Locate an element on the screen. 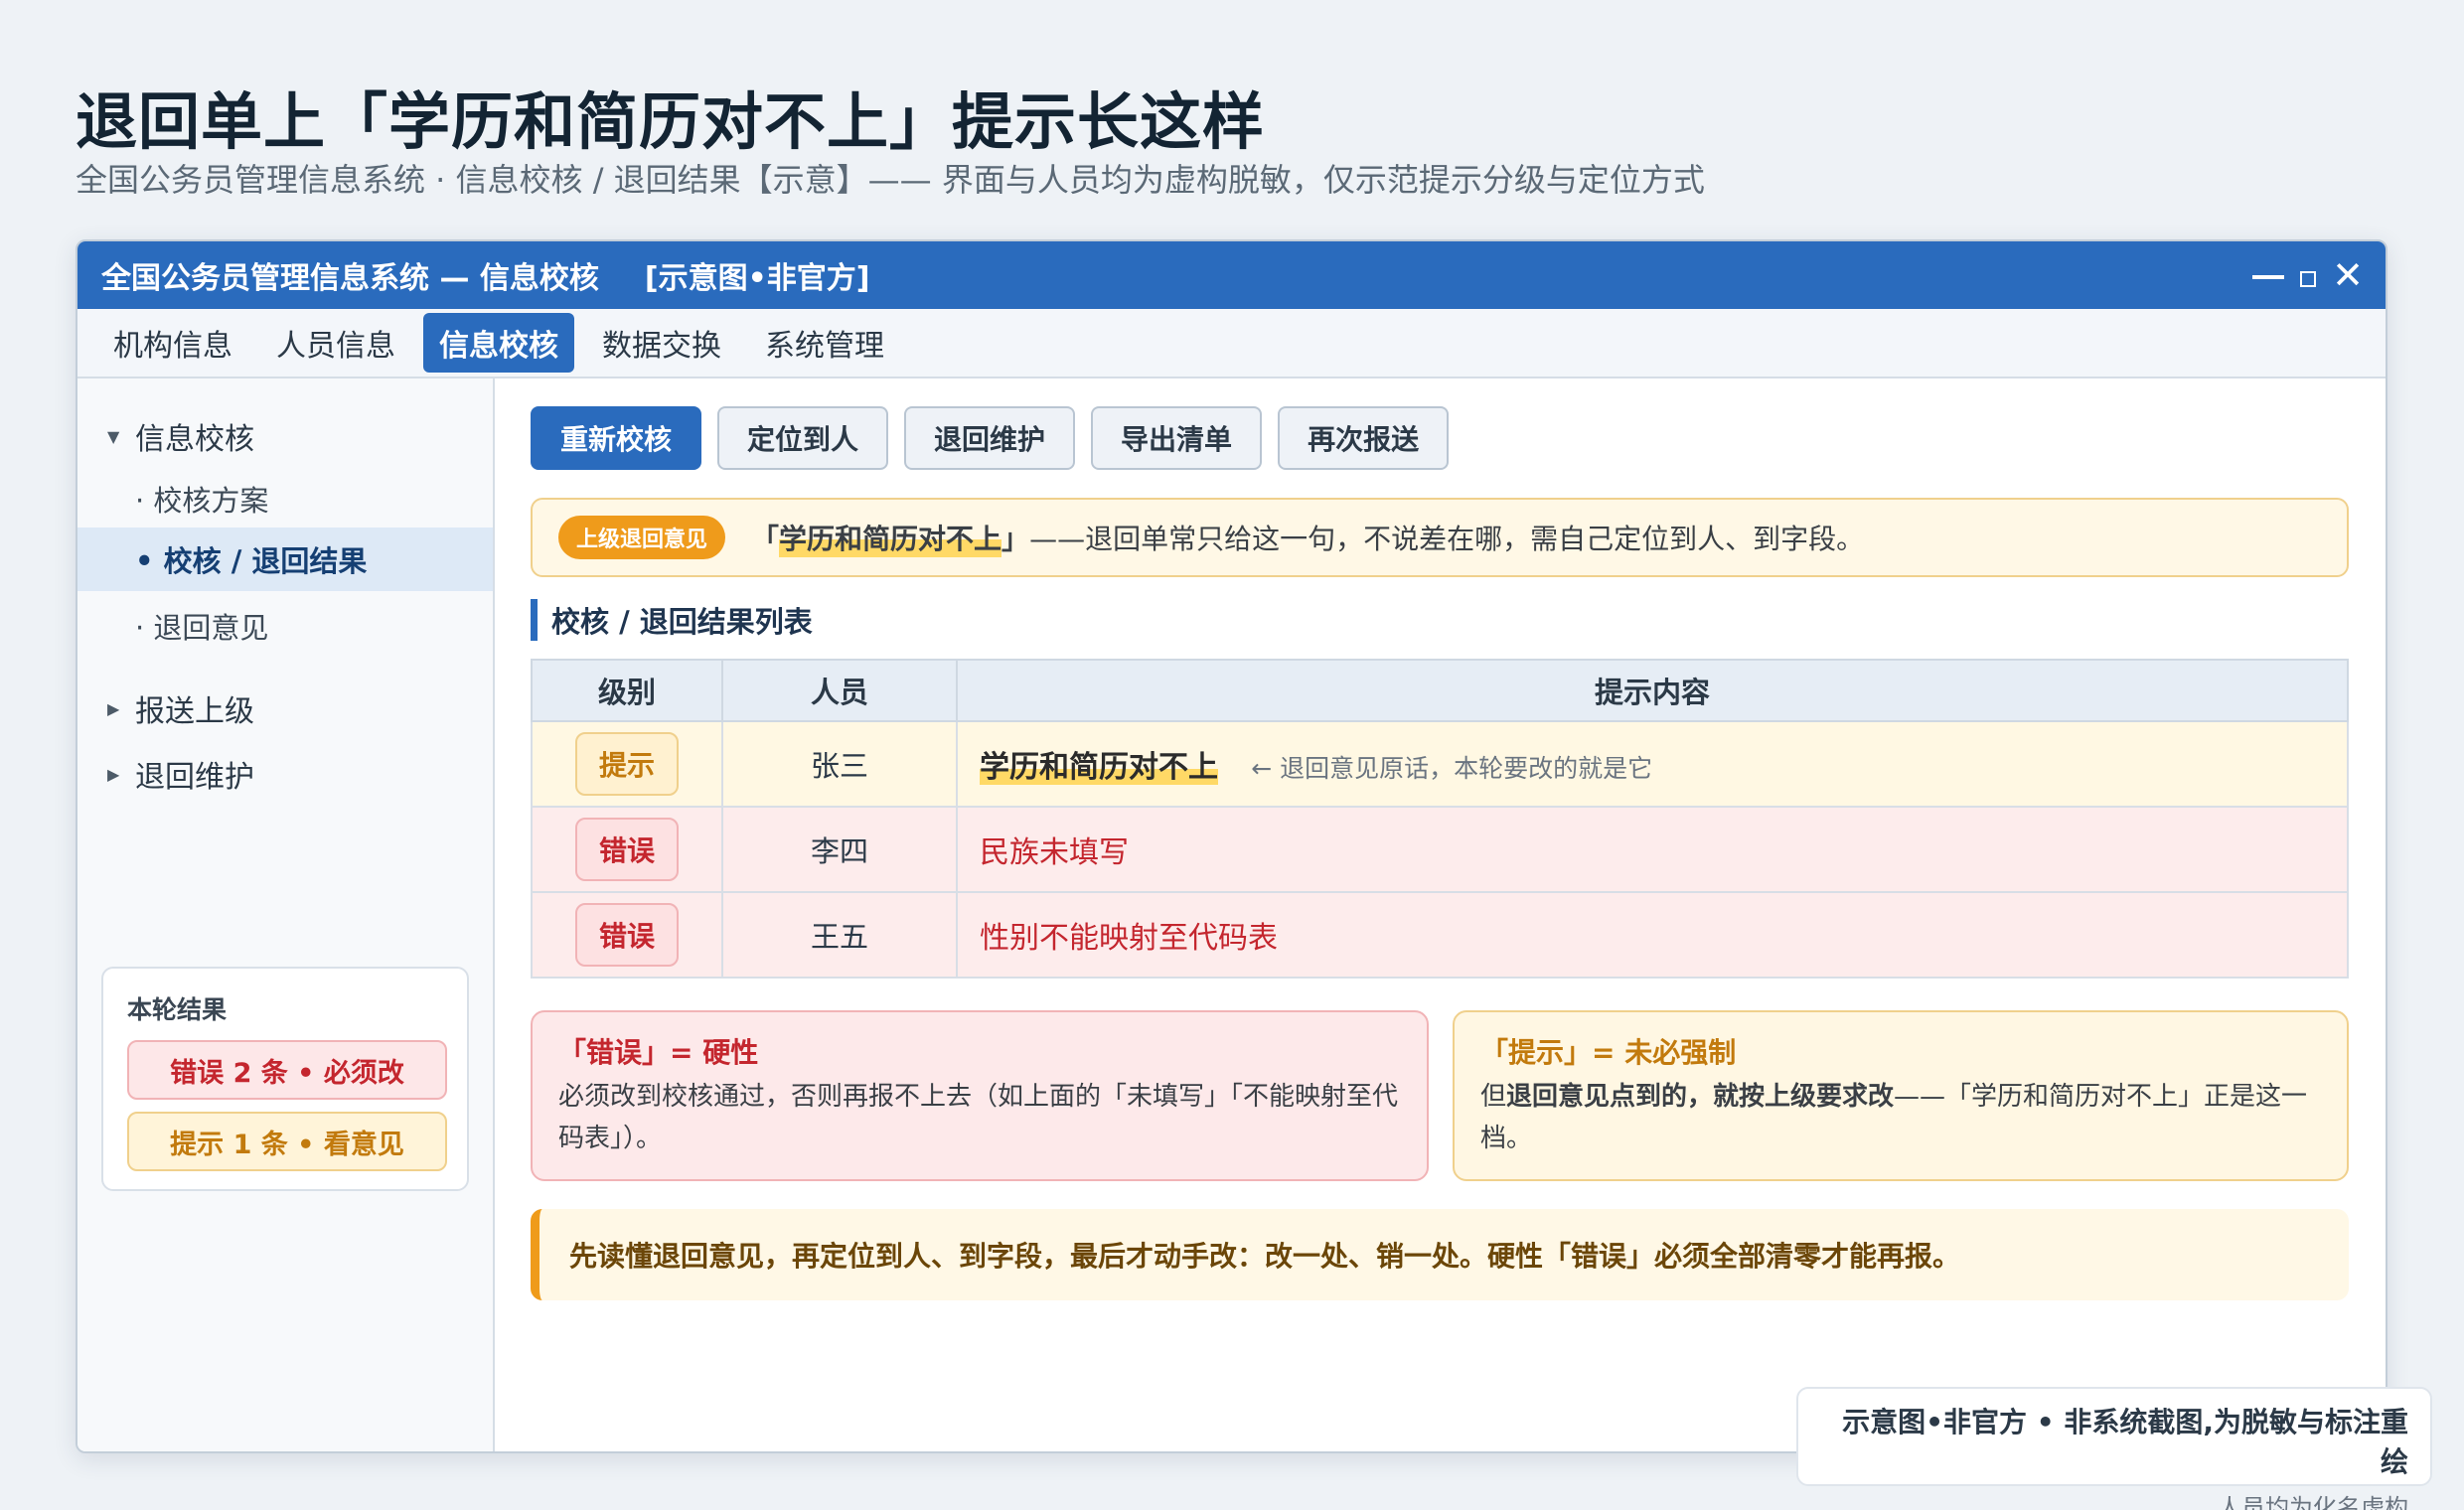 Image resolution: width=2464 pixels, height=1510 pixels. window-controls: ✕ is located at coordinates (2308, 275).